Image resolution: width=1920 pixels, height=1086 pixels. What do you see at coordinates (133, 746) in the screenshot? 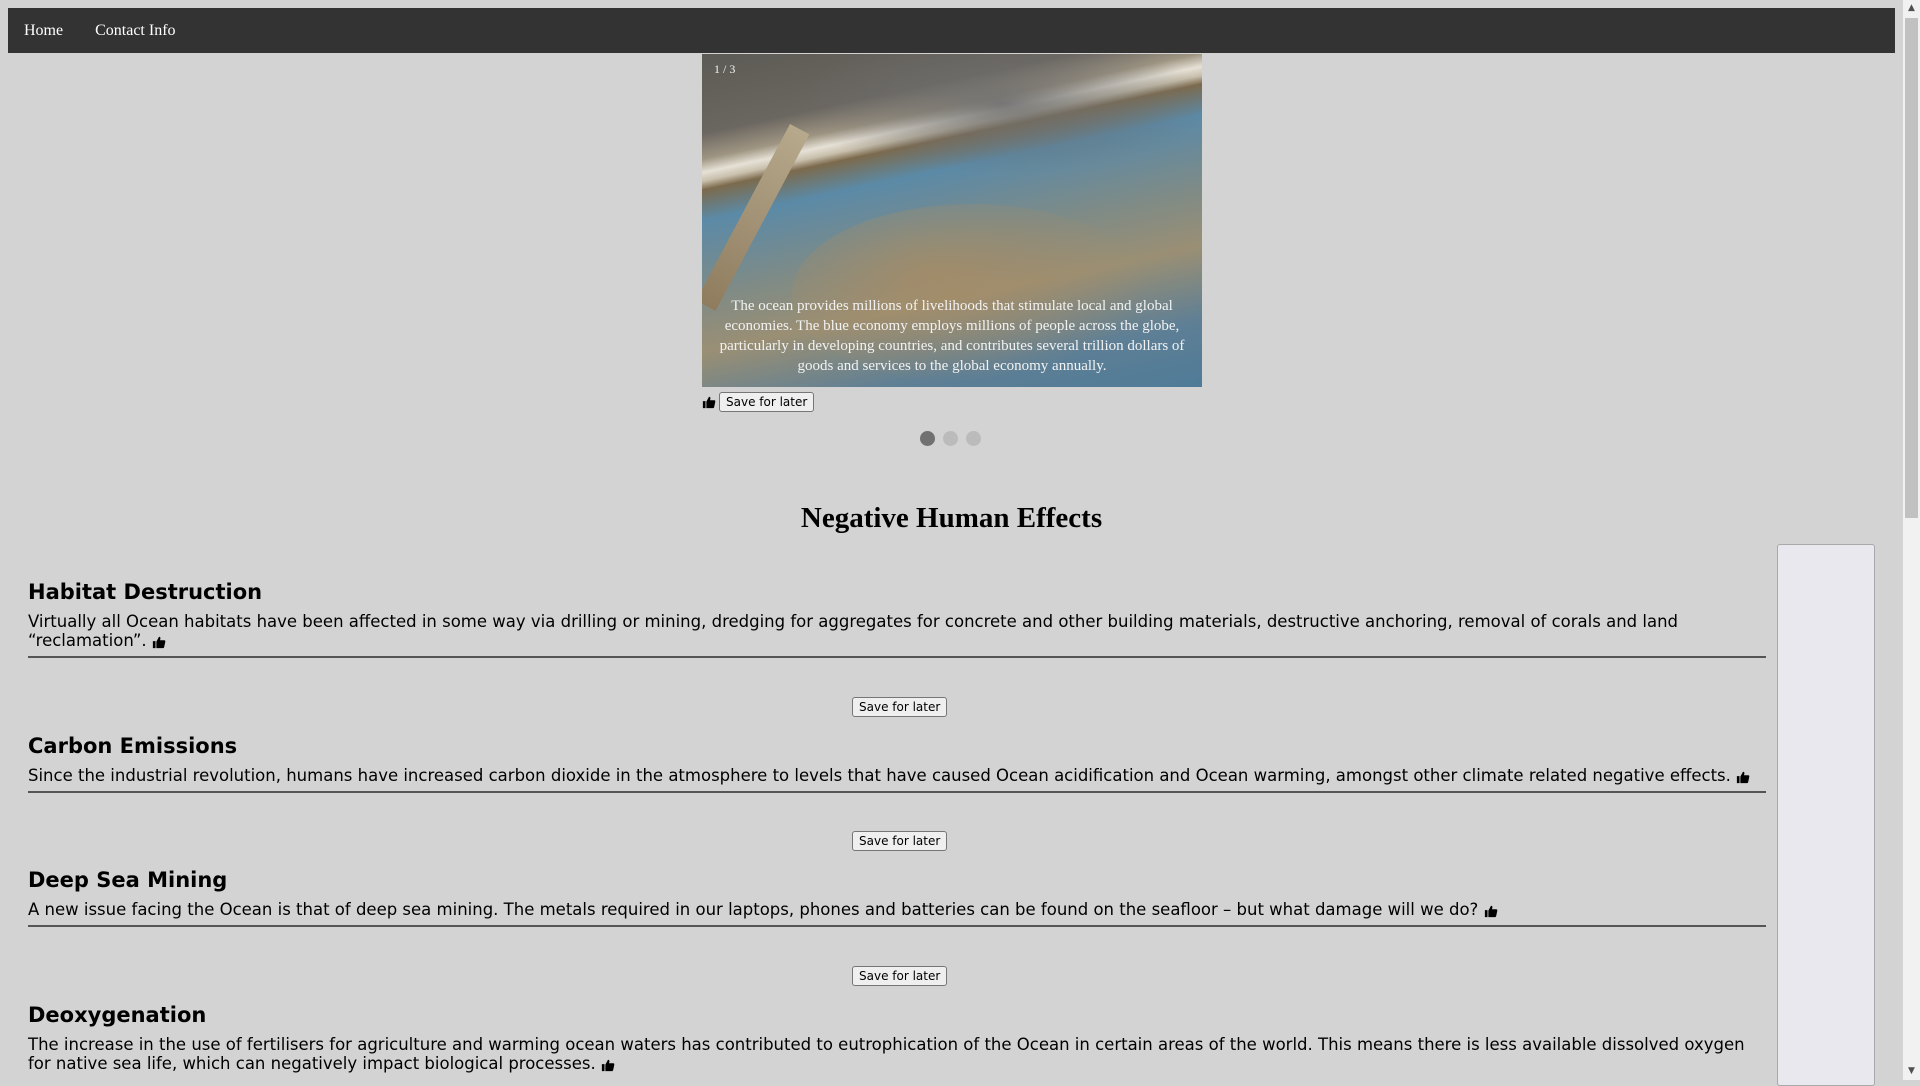
I see `article-title: Carbon Emissions` at bounding box center [133, 746].